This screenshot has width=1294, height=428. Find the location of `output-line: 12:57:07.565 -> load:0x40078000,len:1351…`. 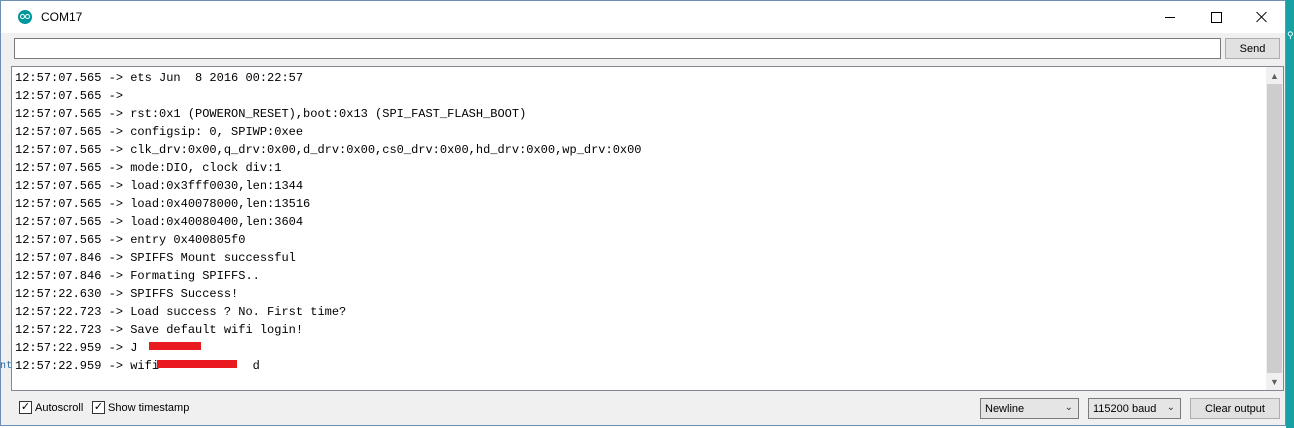

output-line: 12:57:07.565 -> load:0x40078000,len:1351… is located at coordinates (163, 204).